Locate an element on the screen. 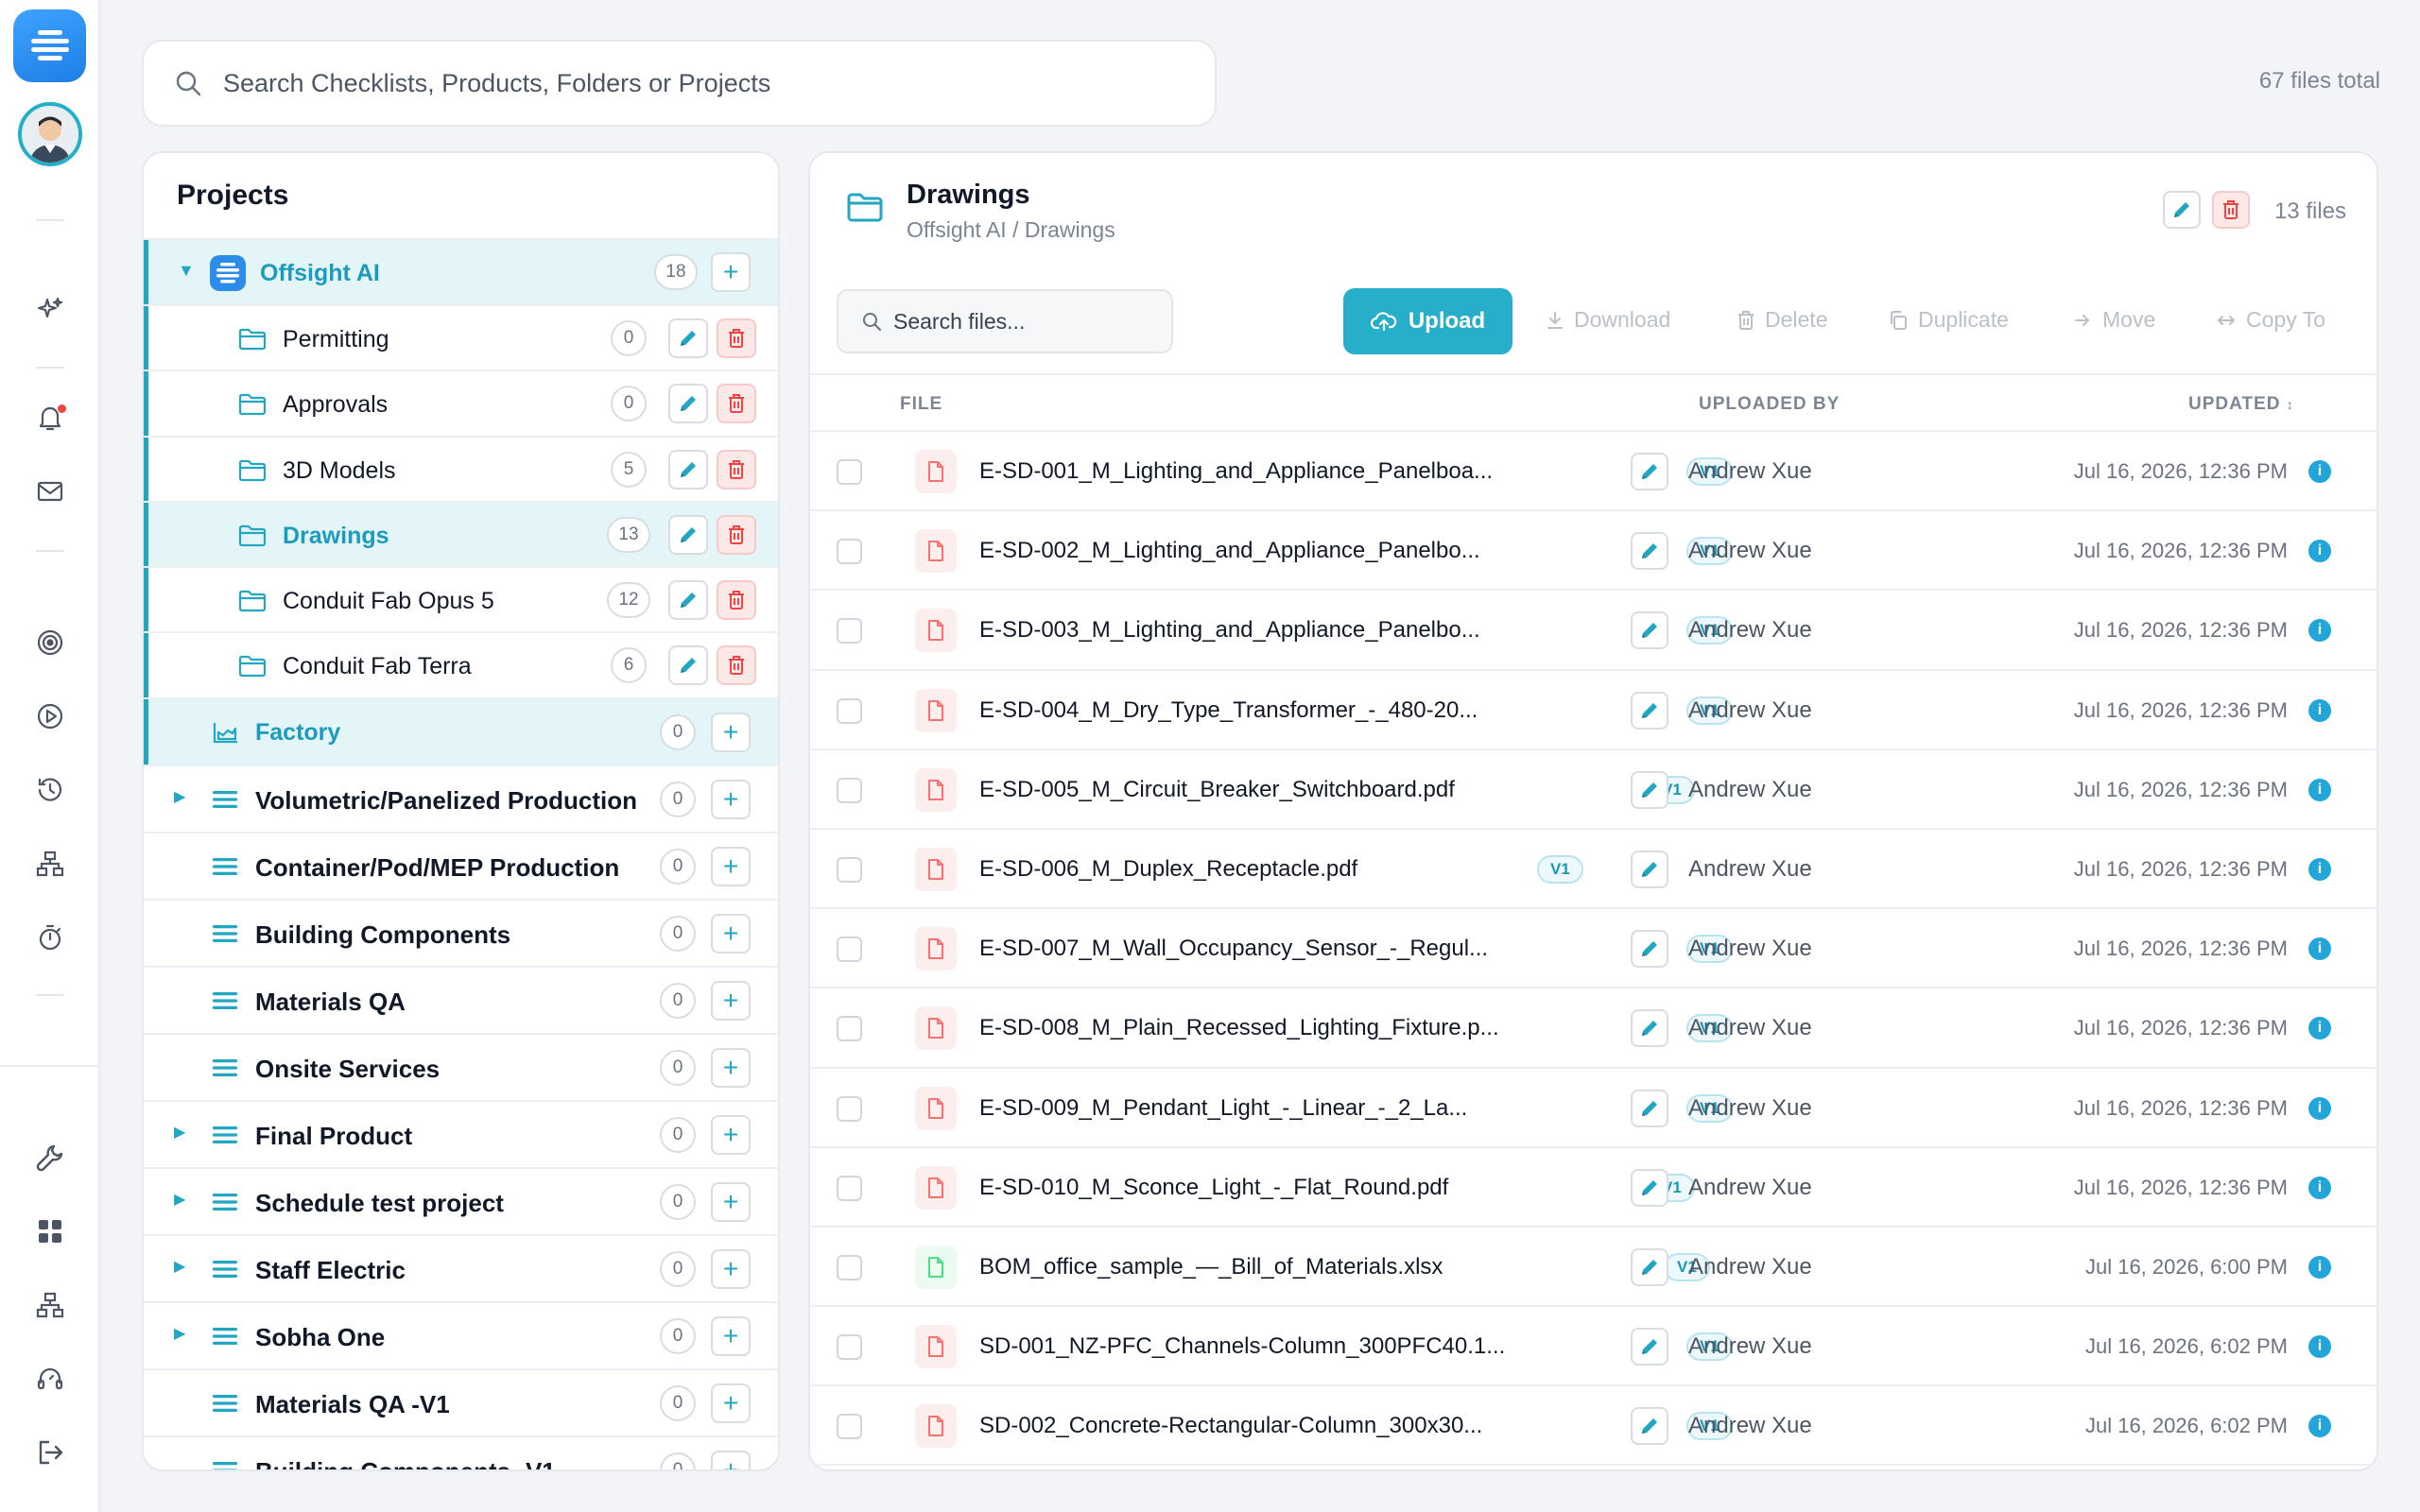  file-name: E-SD-010_M_Sconce_Light_-_Flat_Round.pdf is located at coordinates (1213, 1188).